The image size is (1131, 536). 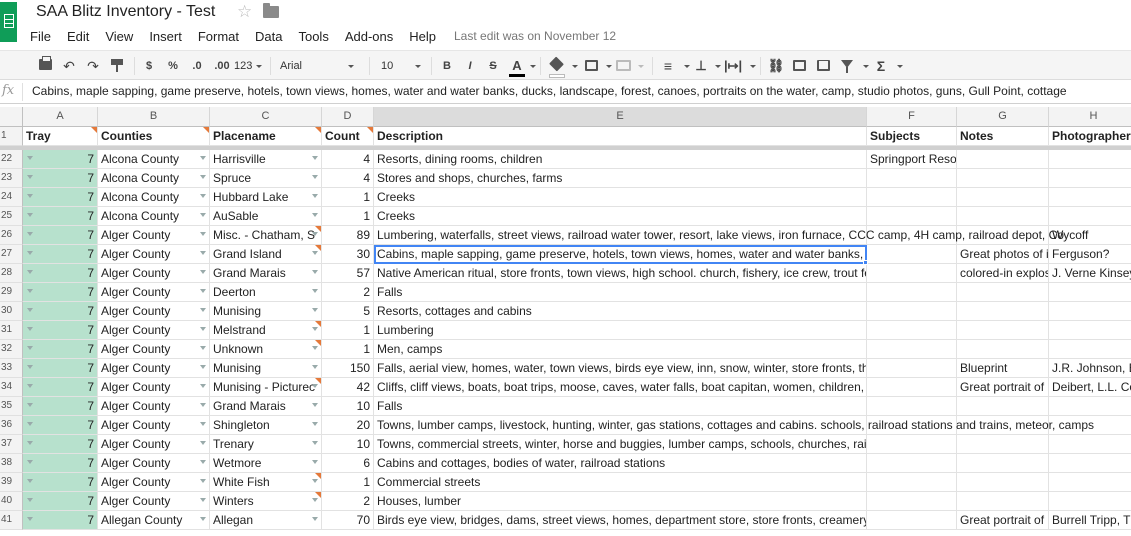 I want to click on row-header: 31, so click(x=11, y=330).